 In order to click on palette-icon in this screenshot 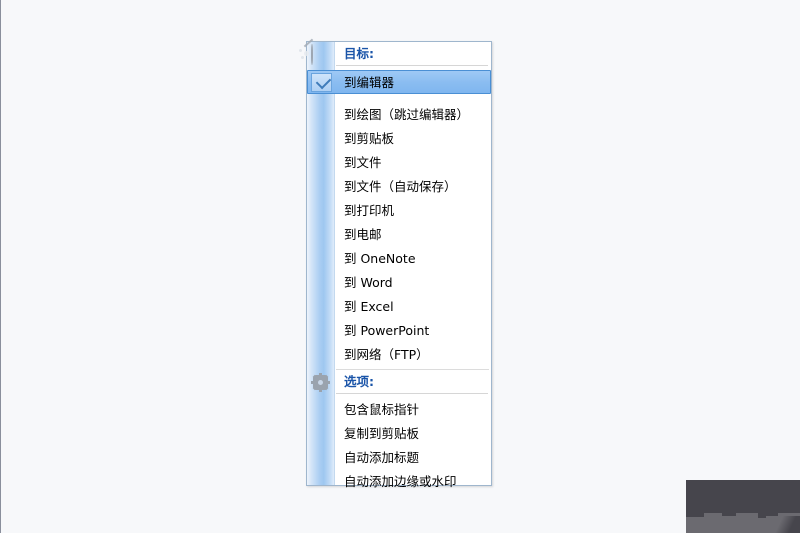, I will do `click(316, 51)`.